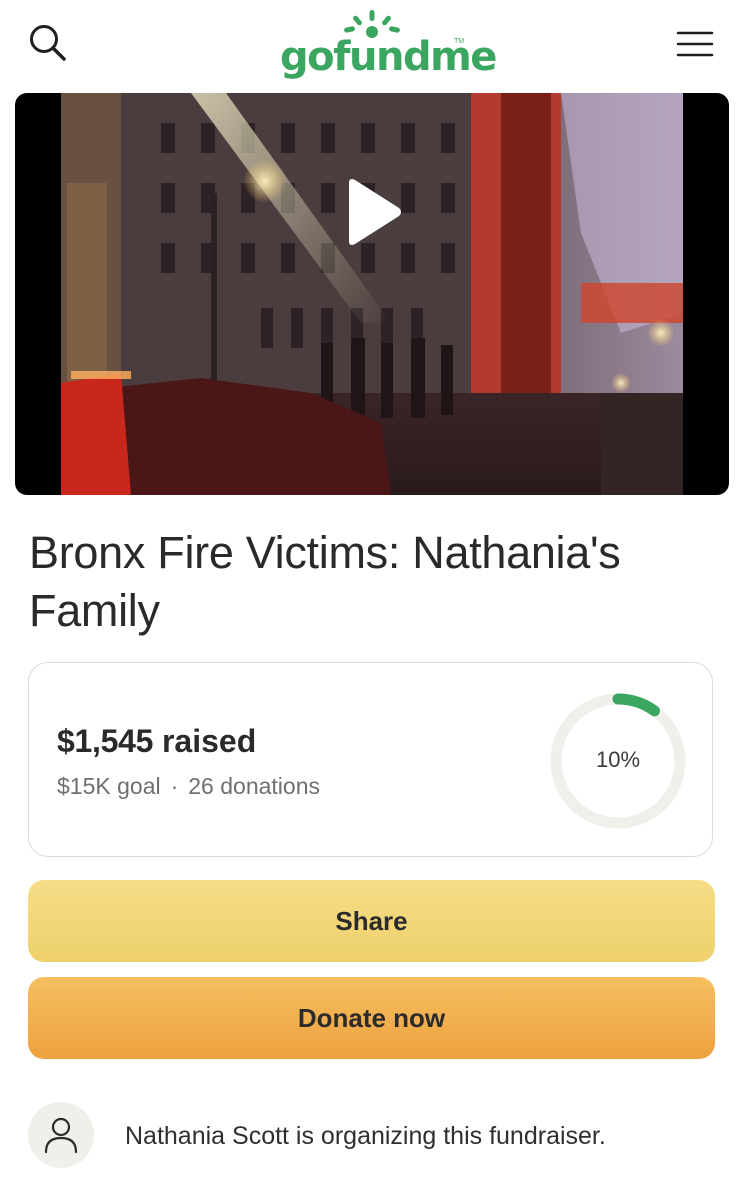 The width and height of the screenshot is (743, 1200). I want to click on hamburger-menu-icon, so click(695, 44).